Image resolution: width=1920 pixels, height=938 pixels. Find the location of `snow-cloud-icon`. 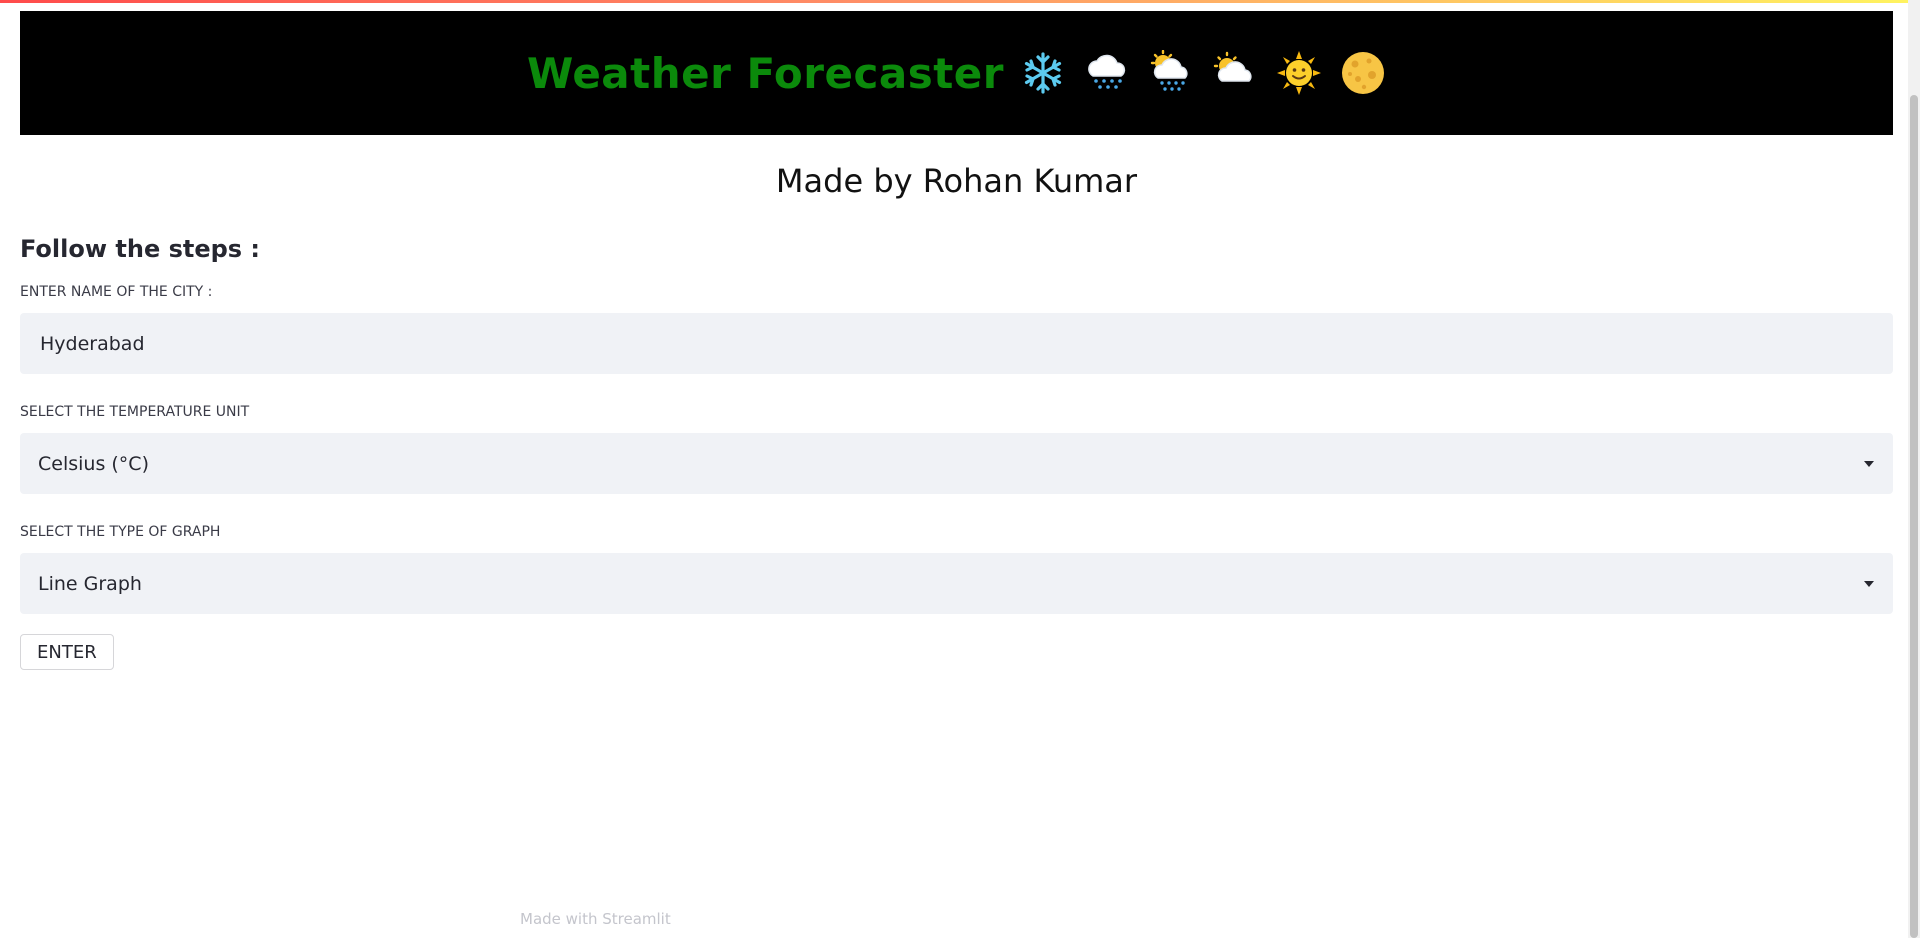

snow-cloud-icon is located at coordinates (1107, 73).